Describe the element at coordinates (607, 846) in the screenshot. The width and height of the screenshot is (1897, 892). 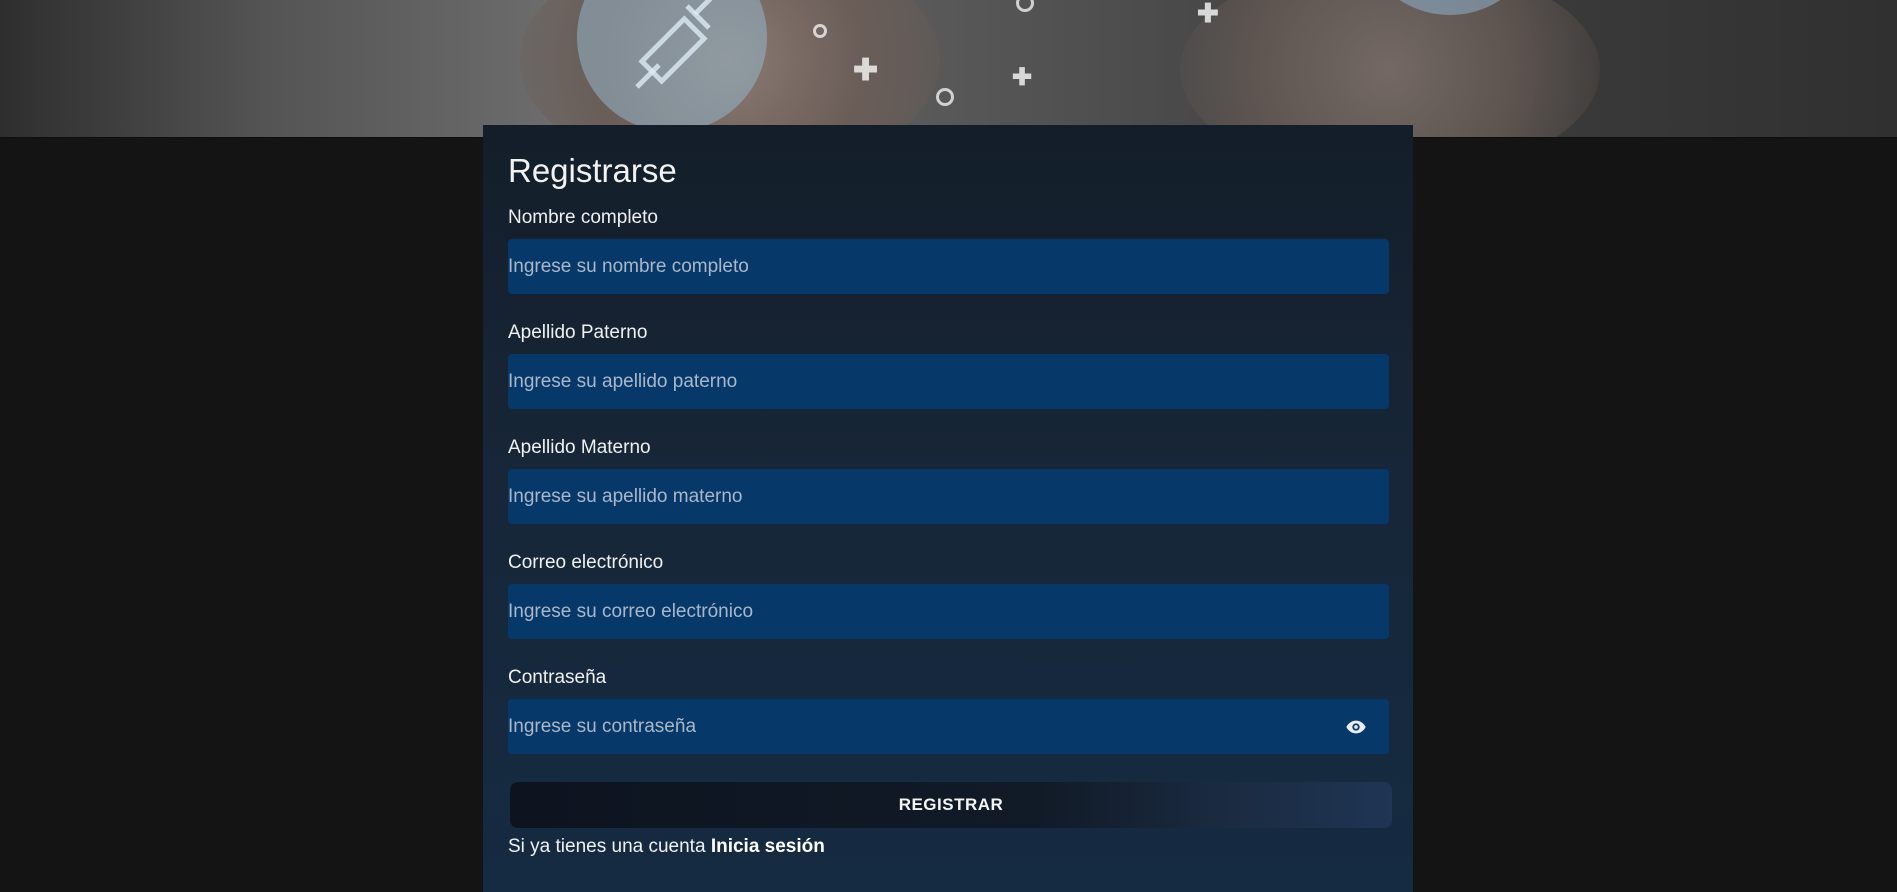
I see `login-prompt-text: Si ya tienes una cuenta` at that location.